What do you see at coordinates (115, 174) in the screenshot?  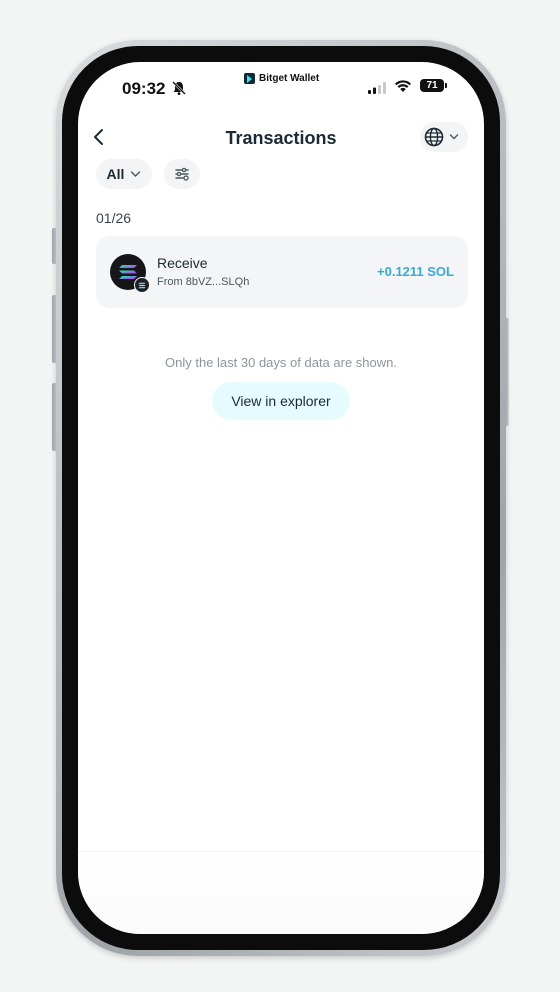 I see `type-filter-label: All` at bounding box center [115, 174].